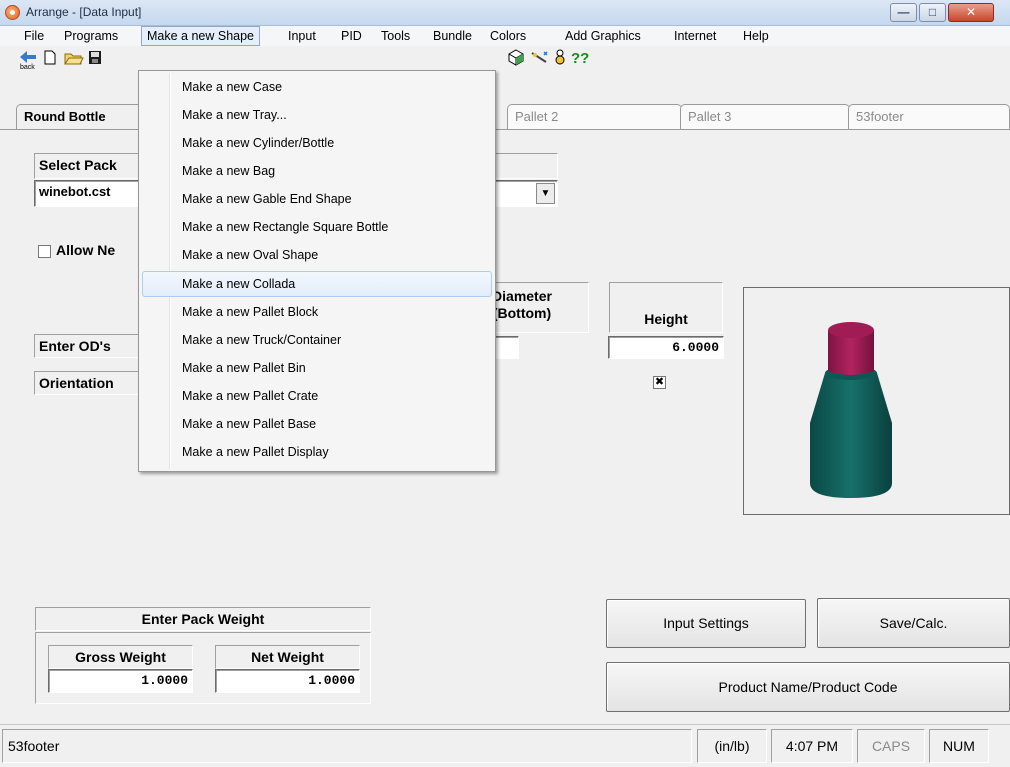 This screenshot has width=1010, height=767. I want to click on minimize-icon: —, so click(903, 12).